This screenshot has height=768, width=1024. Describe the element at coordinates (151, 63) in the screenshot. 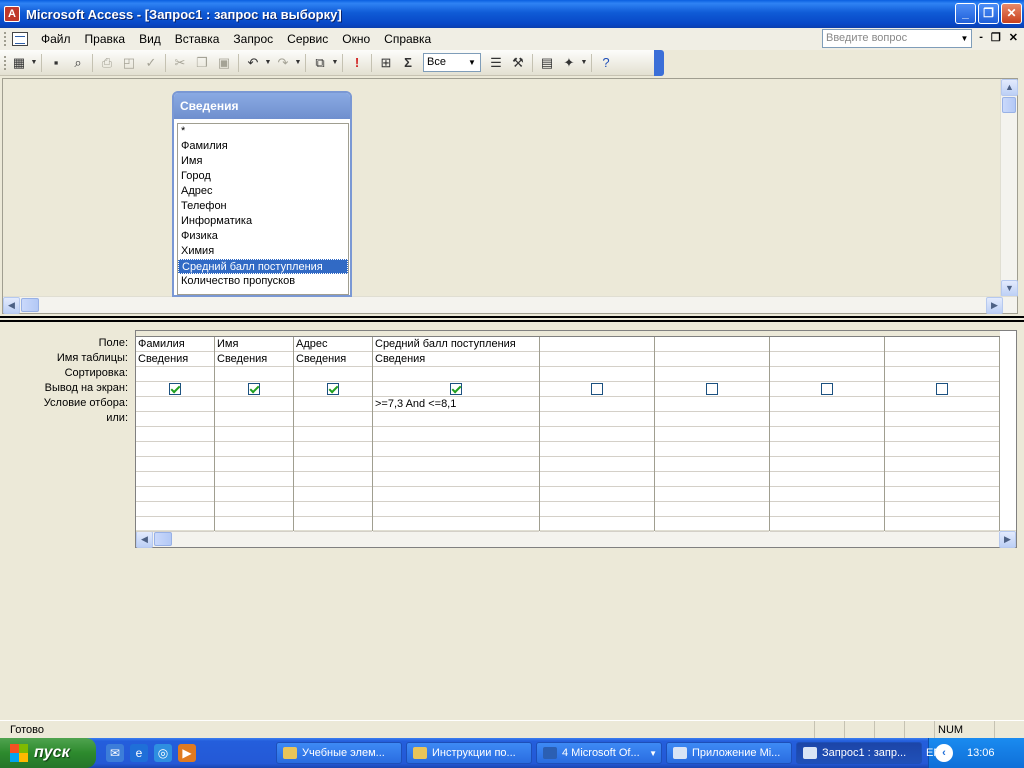

I see `spelling-icon: ✓` at that location.